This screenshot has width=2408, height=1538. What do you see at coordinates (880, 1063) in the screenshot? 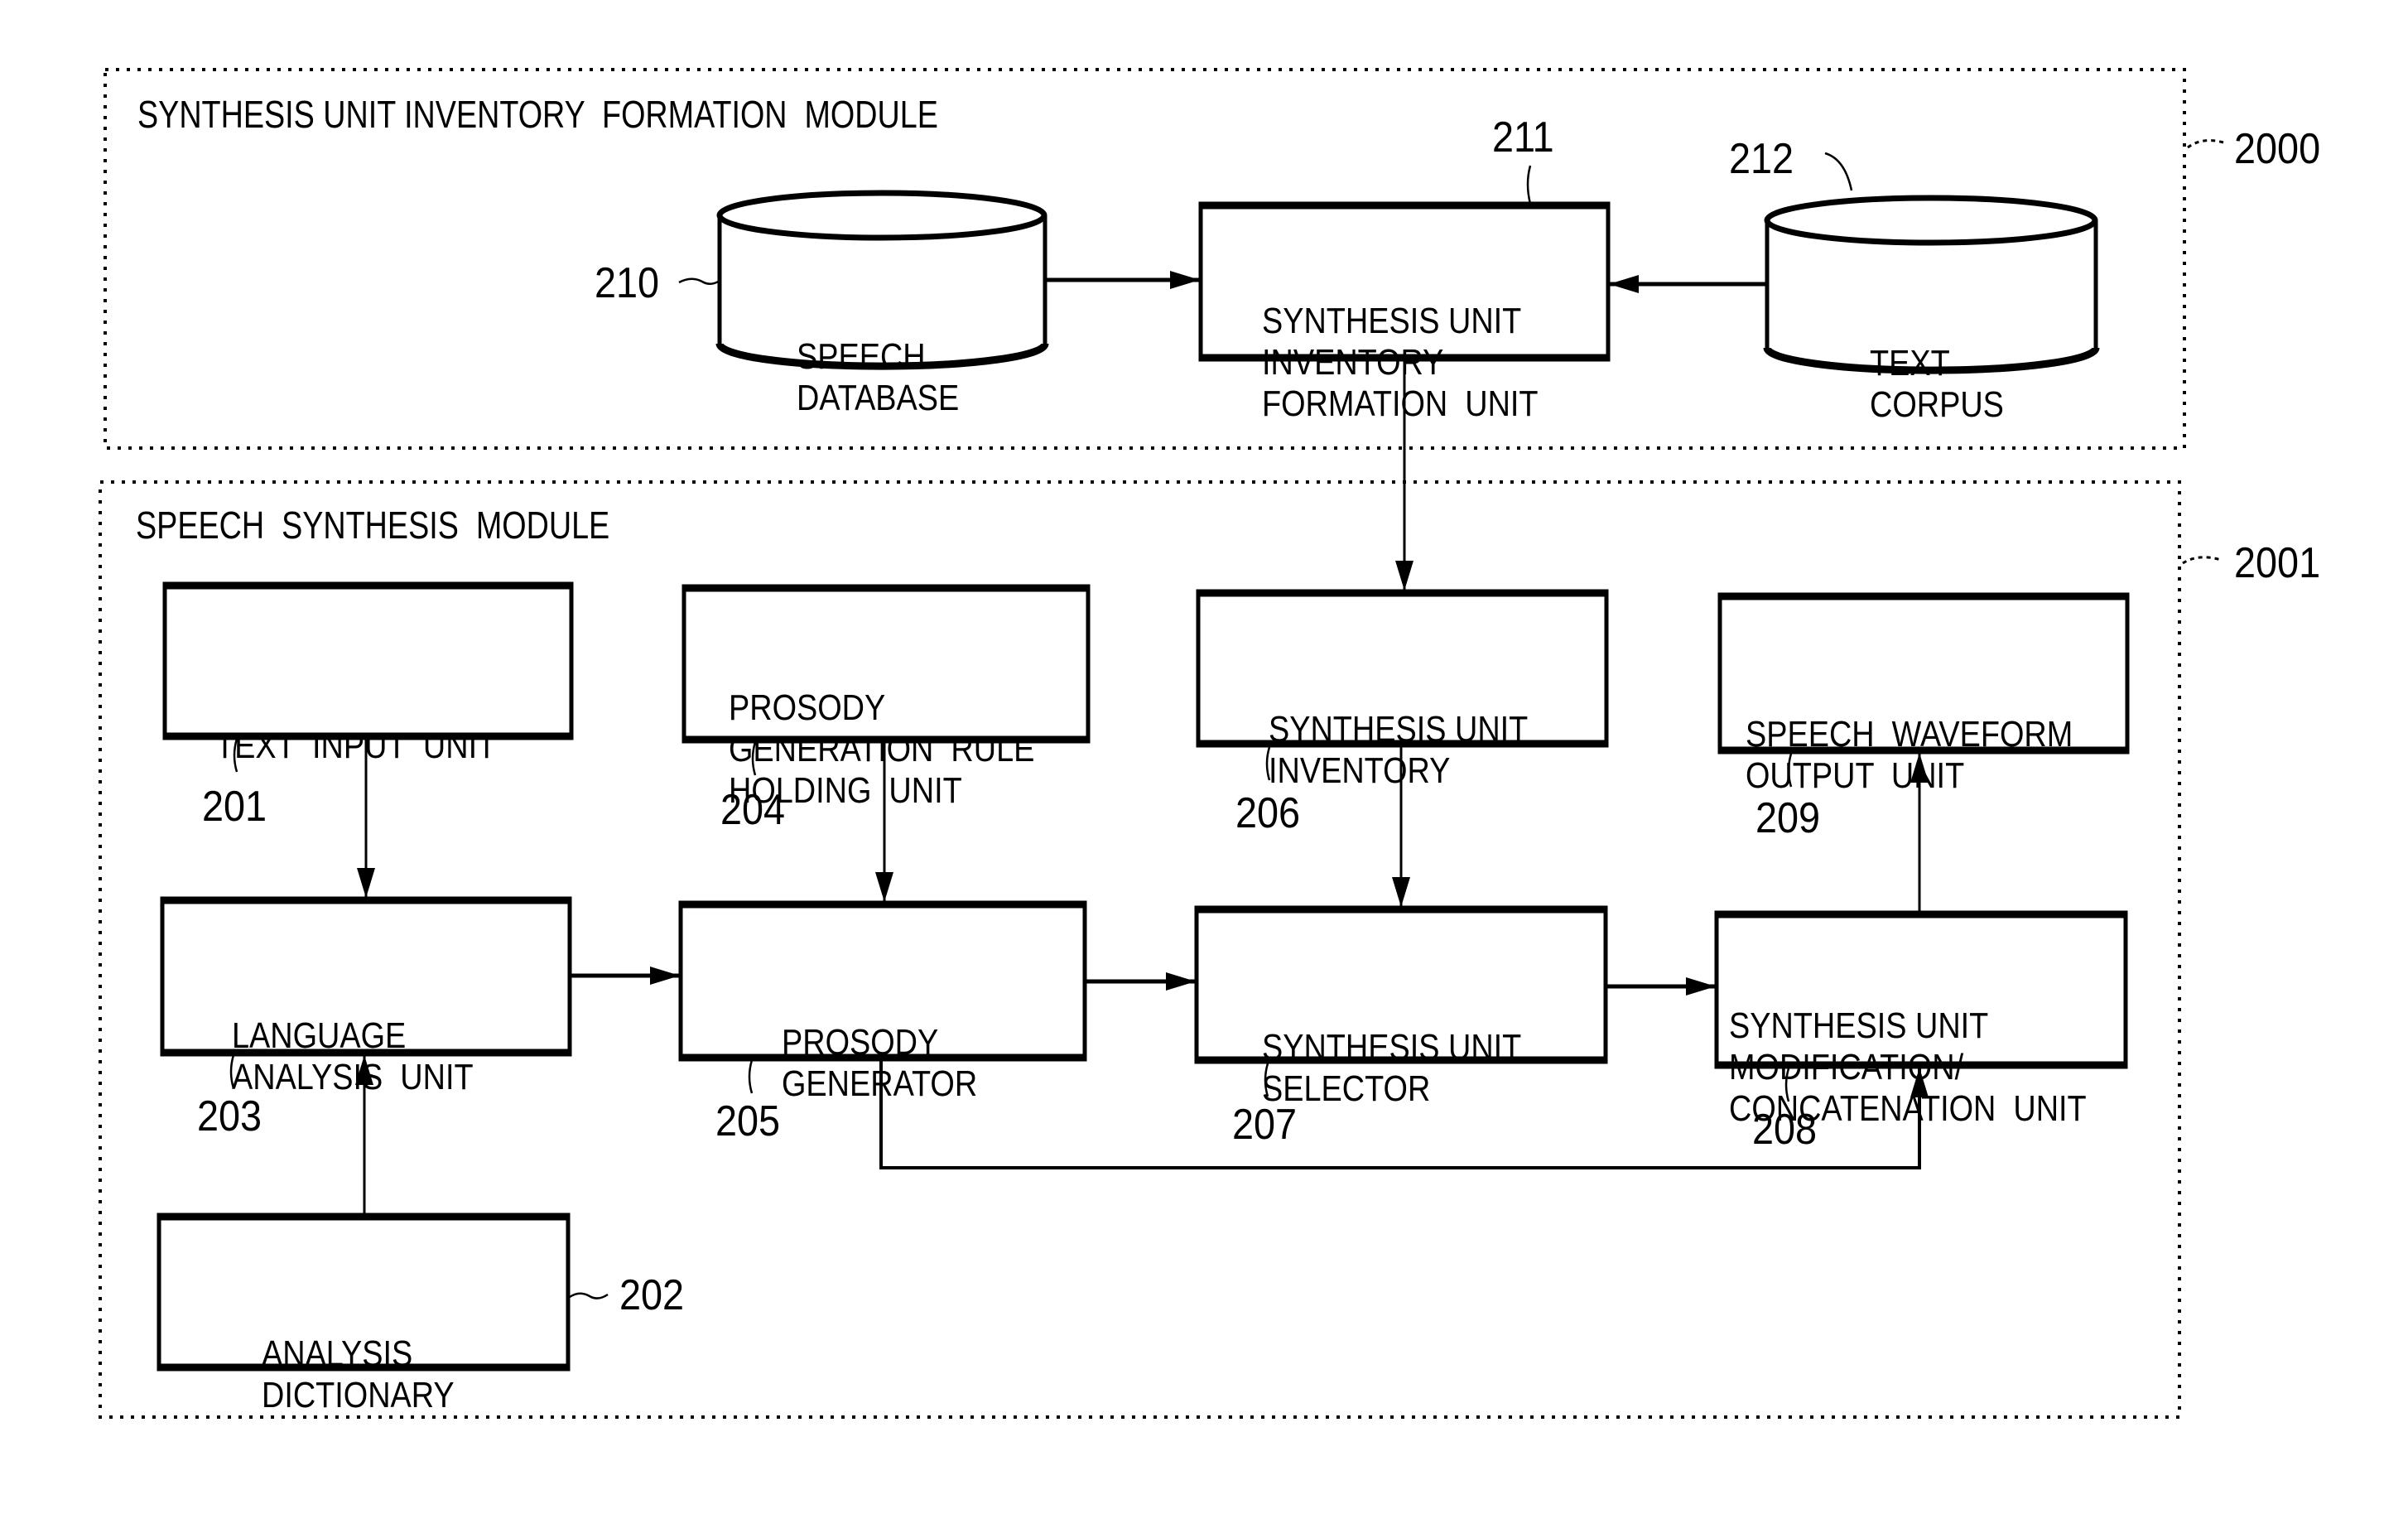
I see `label-prosody-generator: PROSODY GENERATOR` at bounding box center [880, 1063].